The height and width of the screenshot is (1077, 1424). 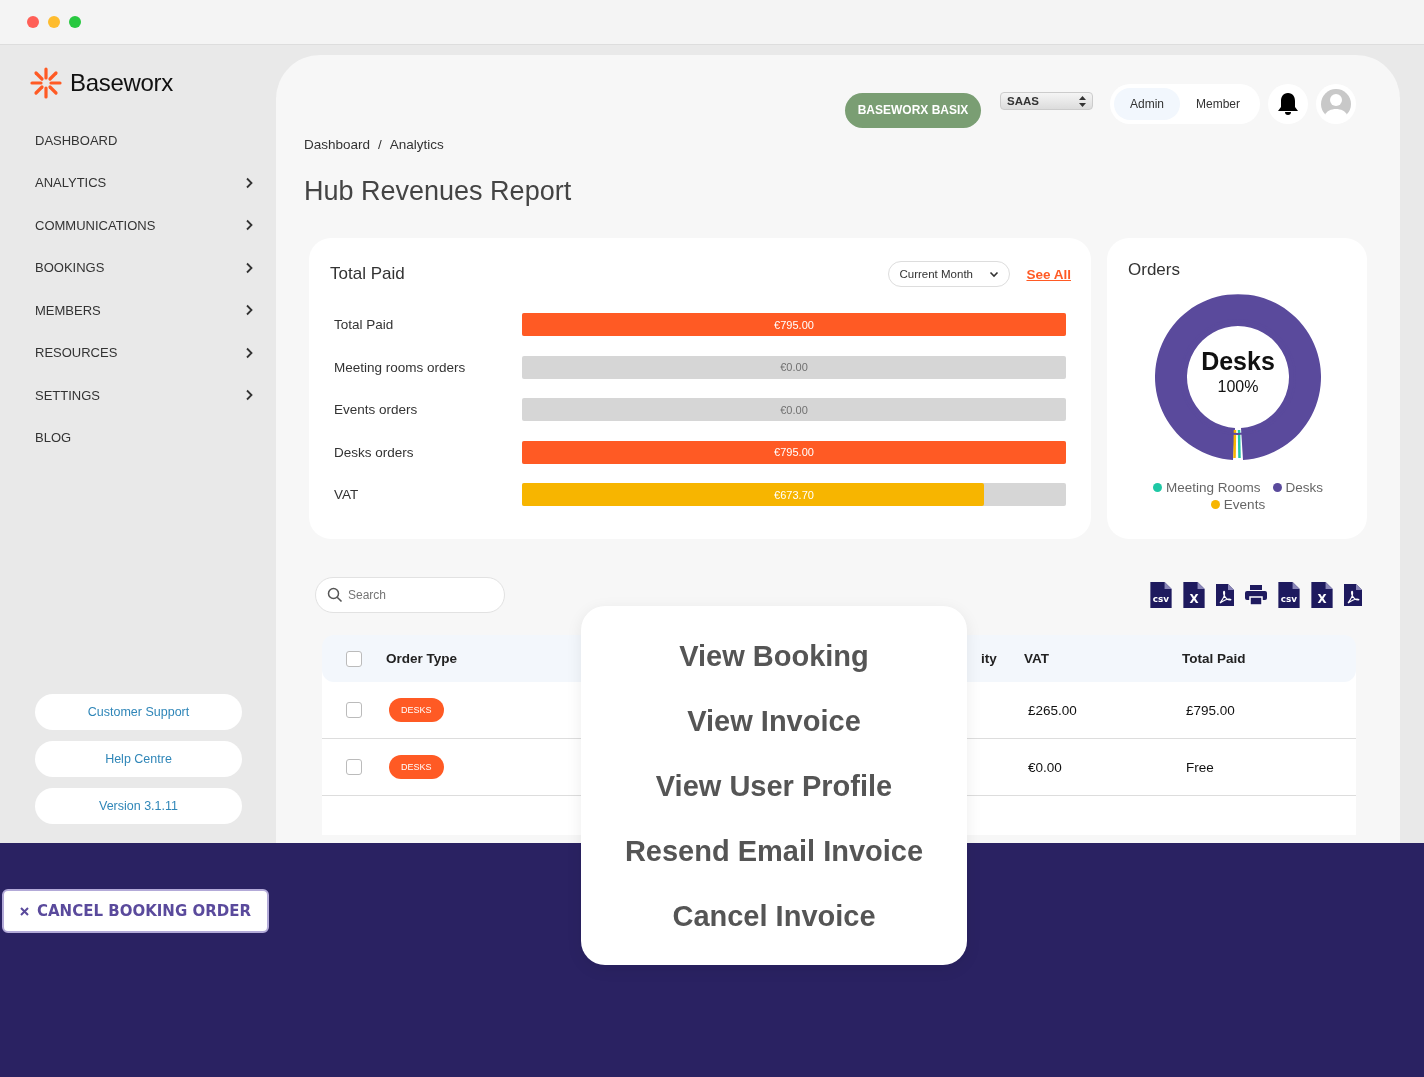 What do you see at coordinates (1082, 101) in the screenshot?
I see `sort-arrows-icon` at bounding box center [1082, 101].